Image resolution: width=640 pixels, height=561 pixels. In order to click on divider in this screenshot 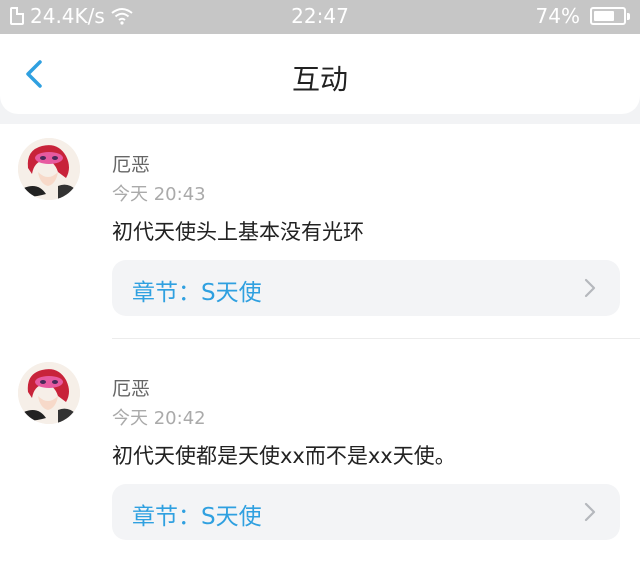, I will do `click(376, 338)`.